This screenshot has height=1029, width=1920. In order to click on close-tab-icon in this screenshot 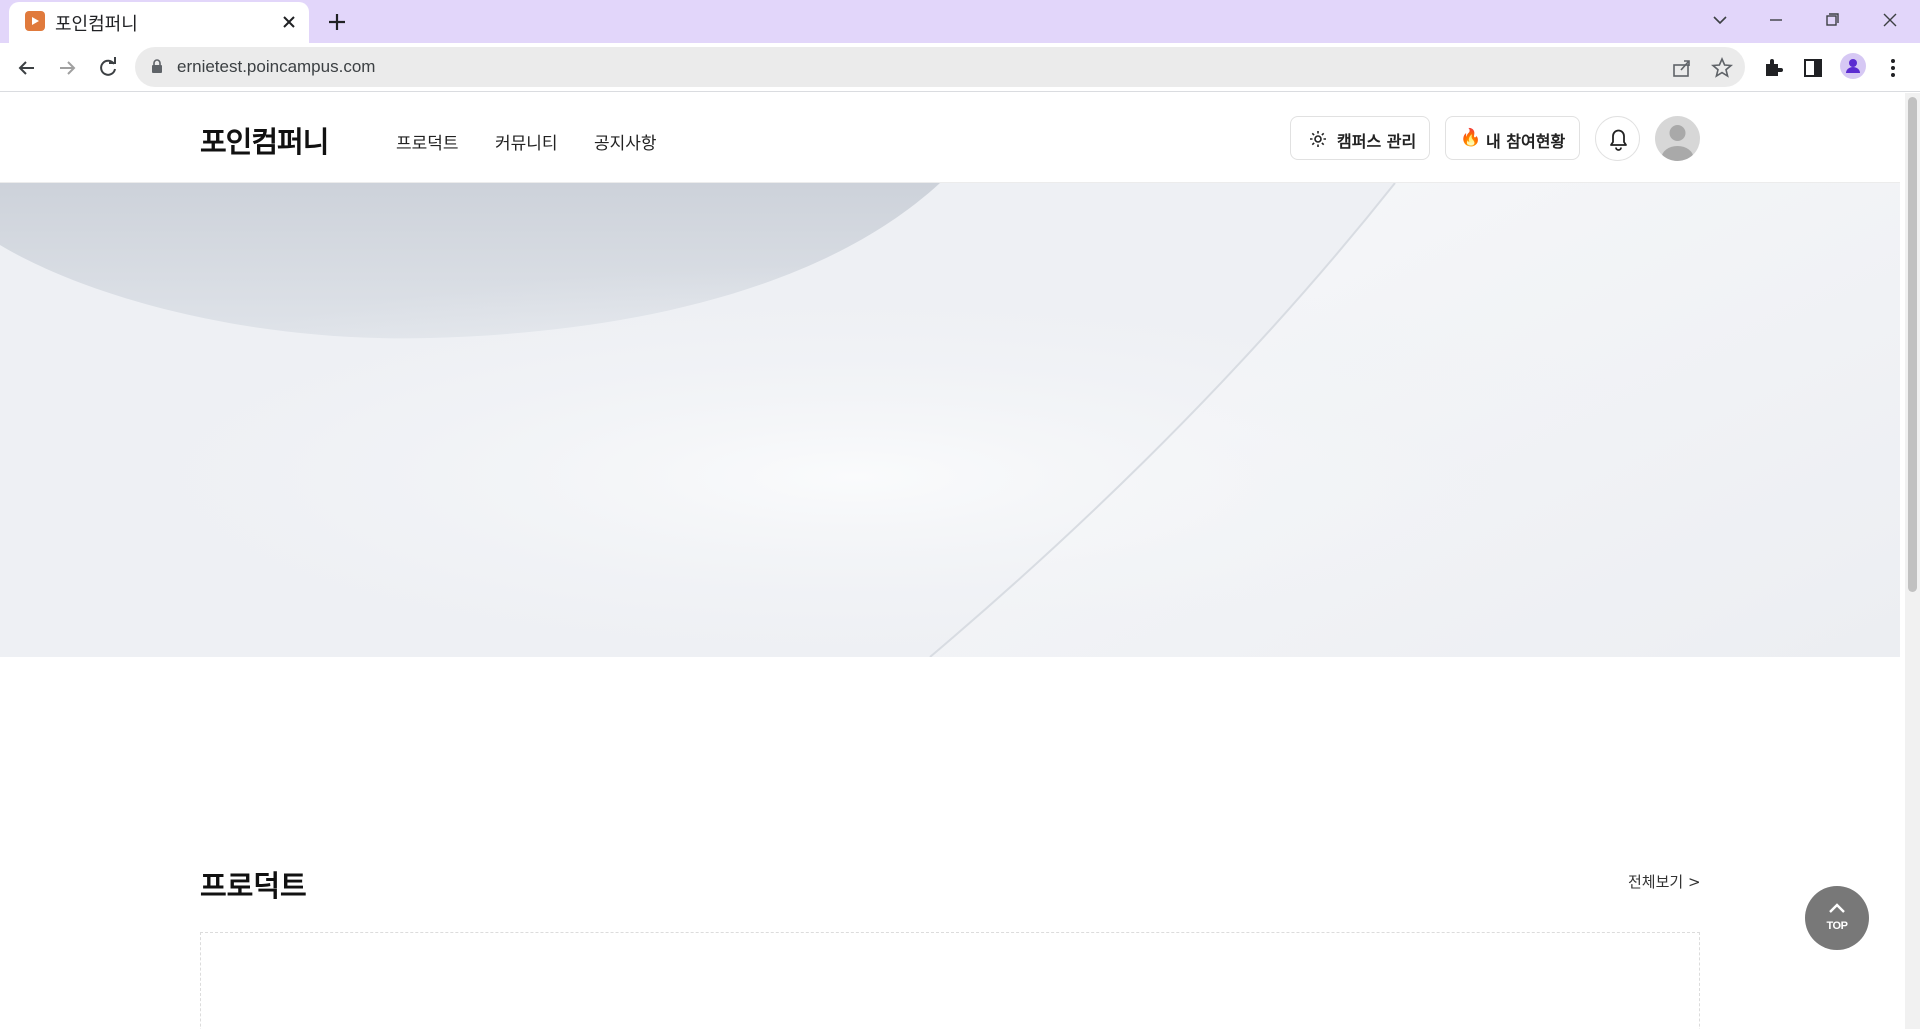, I will do `click(289, 22)`.